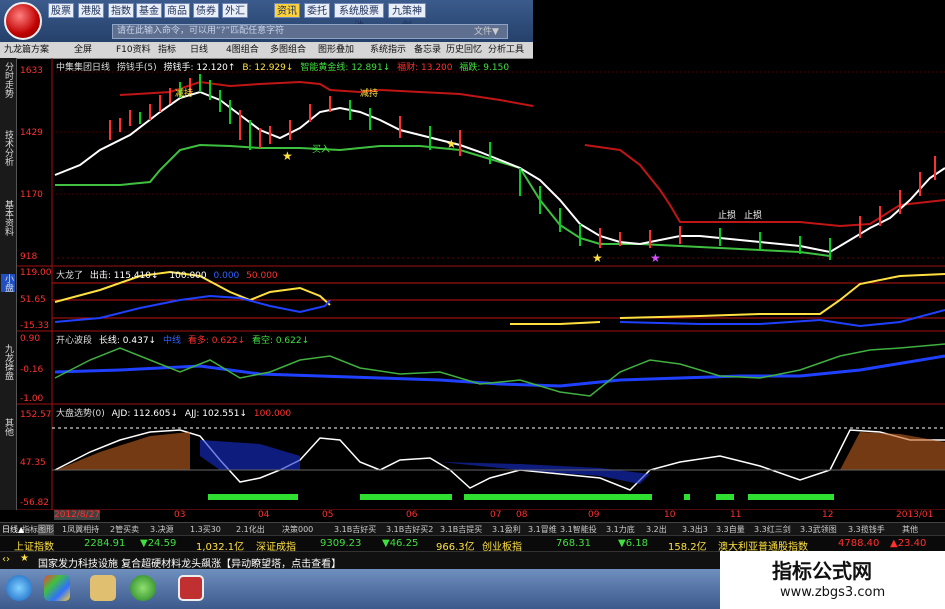 Image resolution: width=945 pixels, height=609 pixels. I want to click on index-value: 768.31, so click(573, 543).